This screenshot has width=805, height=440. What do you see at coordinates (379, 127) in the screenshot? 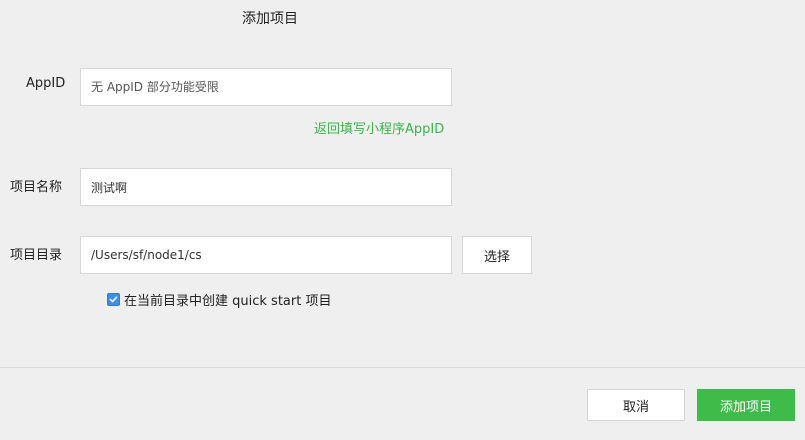
I see `return-appid-link: 返回填写小程序AppID` at bounding box center [379, 127].